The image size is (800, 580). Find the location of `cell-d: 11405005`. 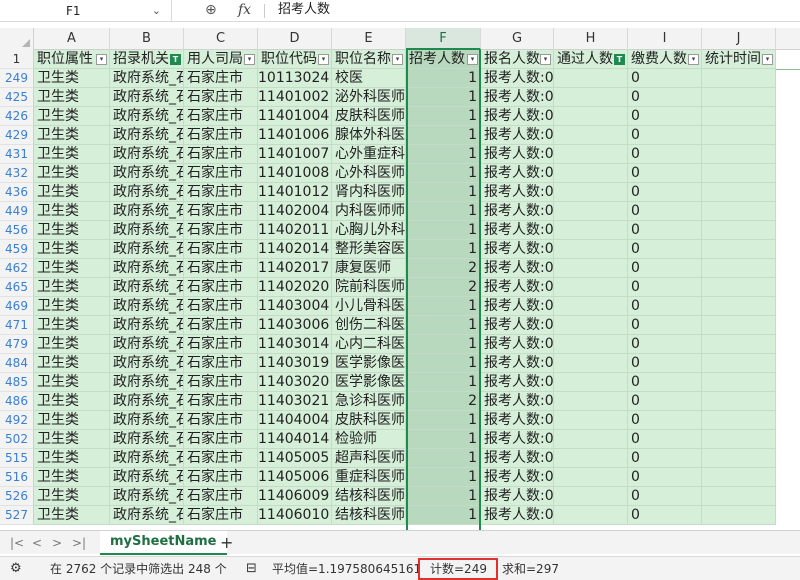

cell-d: 11405005 is located at coordinates (295, 458).